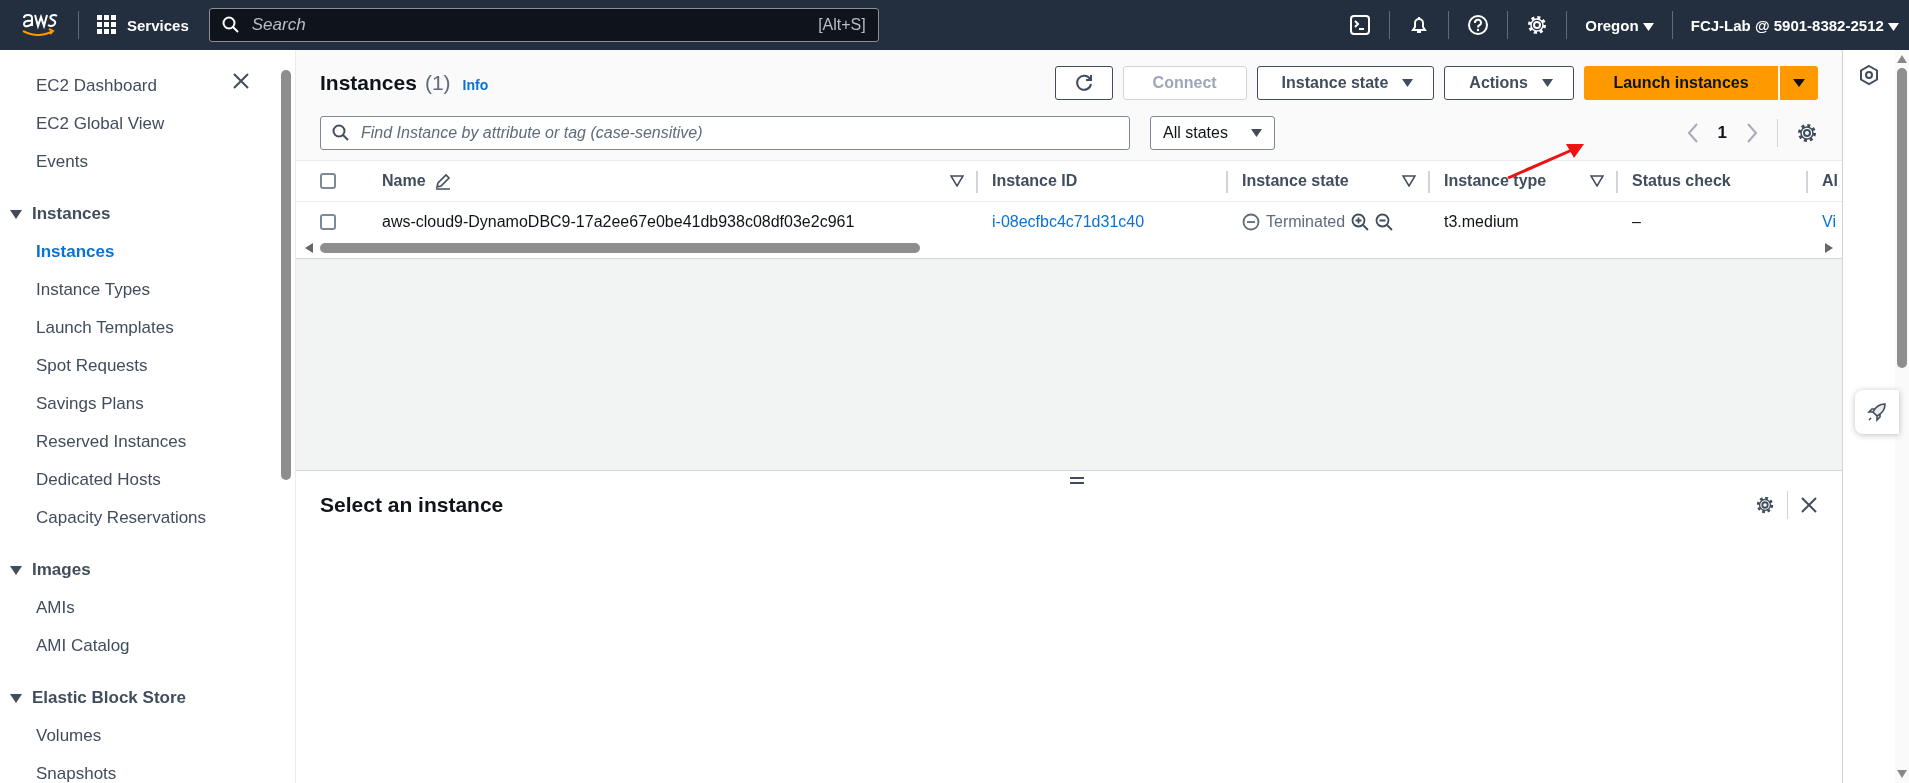 Image resolution: width=1909 pixels, height=783 pixels. Describe the element at coordinates (1681, 181) in the screenshot. I see `column-header: Status check` at that location.